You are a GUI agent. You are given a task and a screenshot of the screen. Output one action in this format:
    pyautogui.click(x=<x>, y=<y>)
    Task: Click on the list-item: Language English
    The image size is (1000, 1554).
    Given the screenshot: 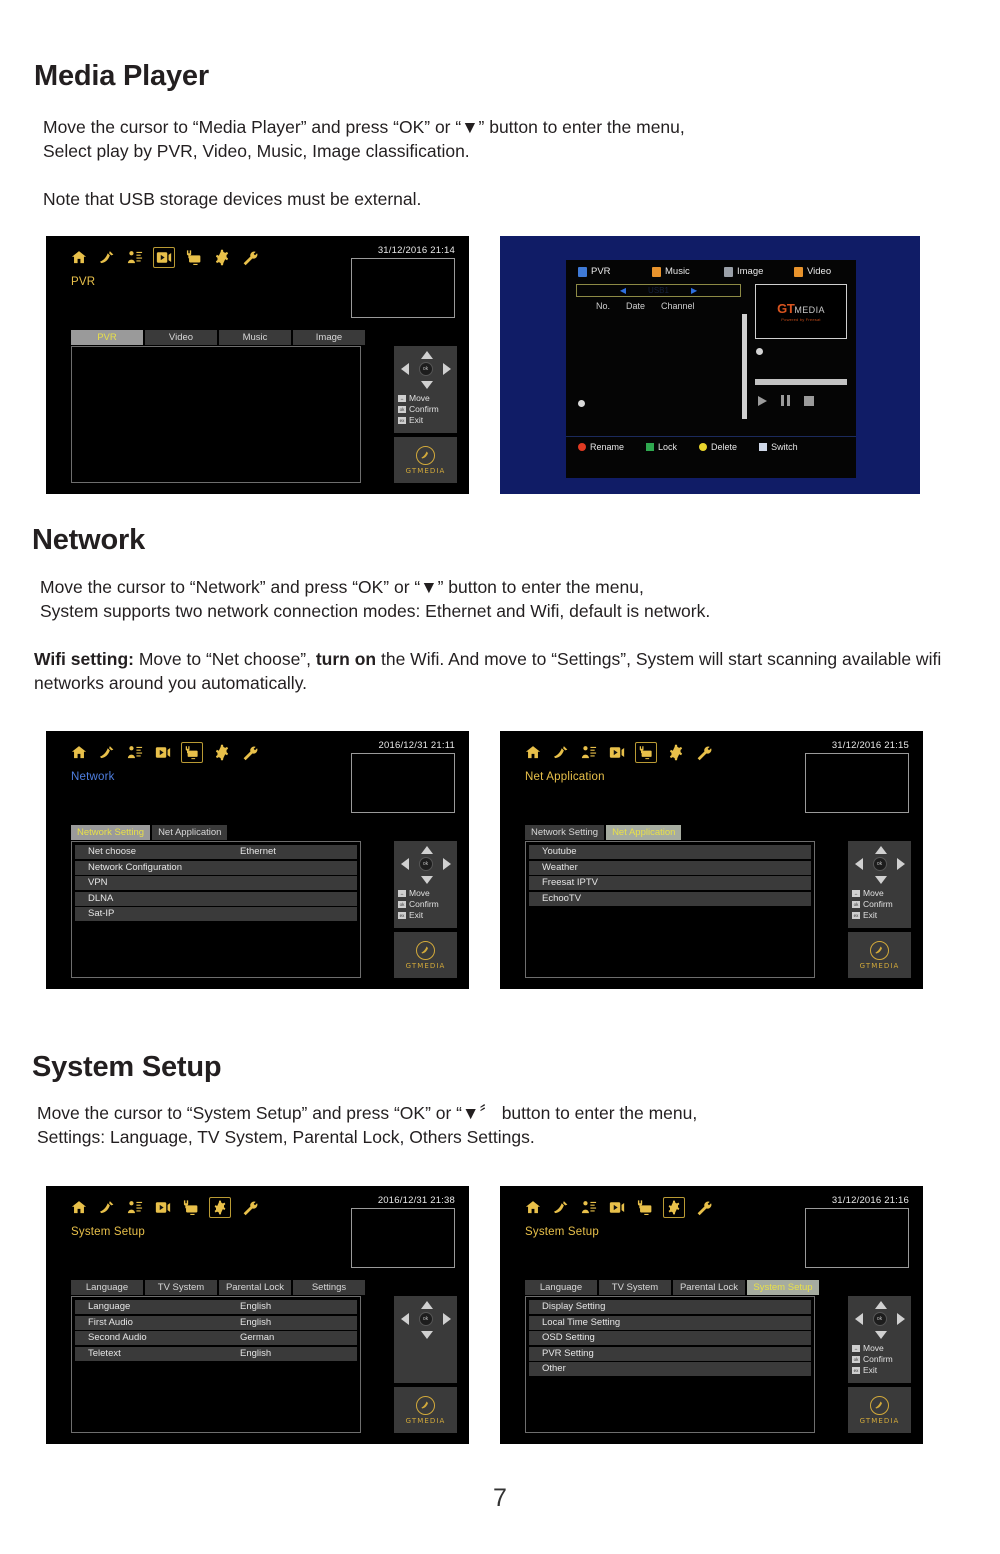 What is the action you would take?
    pyautogui.click(x=216, y=1307)
    